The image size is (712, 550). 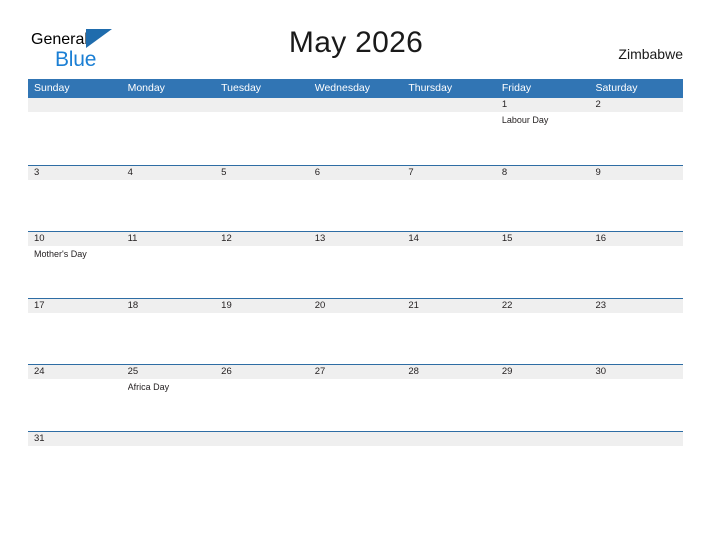 What do you see at coordinates (650, 54) in the screenshot?
I see `country-label: Zimbabwe` at bounding box center [650, 54].